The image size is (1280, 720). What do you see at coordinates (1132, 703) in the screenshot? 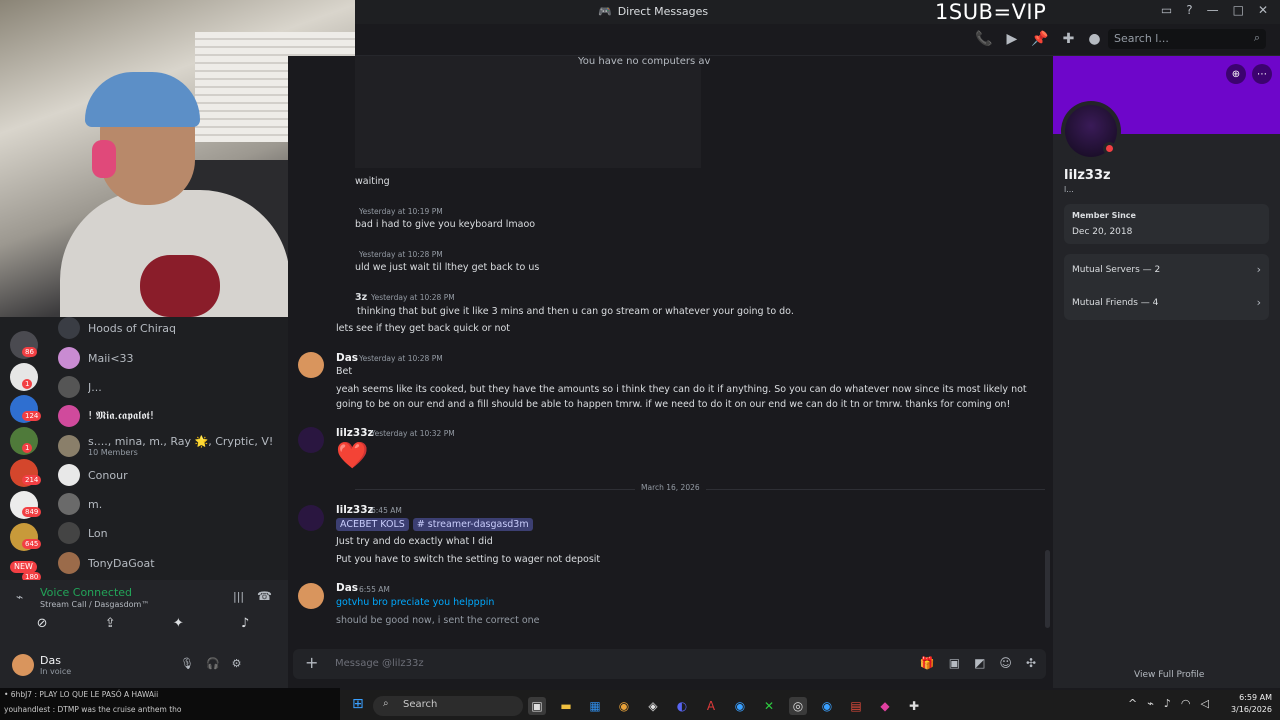
I see `chevron-up-icon: ^` at bounding box center [1132, 703].